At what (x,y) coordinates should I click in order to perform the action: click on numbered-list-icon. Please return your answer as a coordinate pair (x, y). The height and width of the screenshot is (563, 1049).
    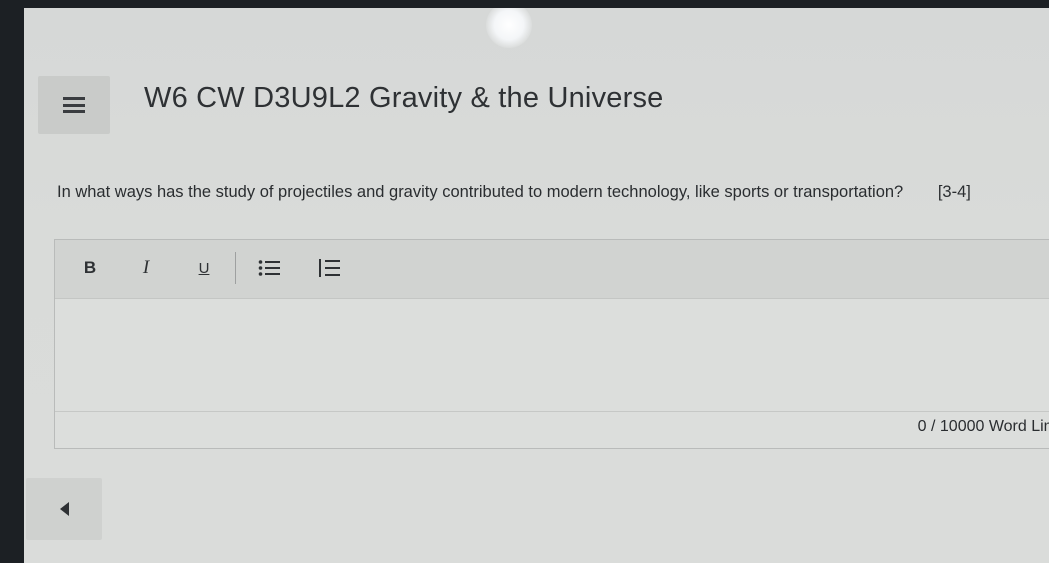
    Looking at the image, I should click on (329, 268).